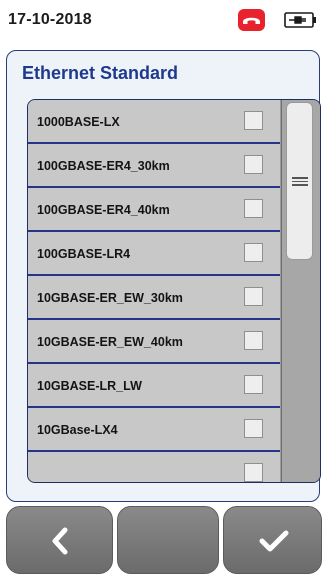 The height and width of the screenshot is (574, 326). Describe the element at coordinates (100, 73) in the screenshot. I see `page-title: Ethernet Standard` at that location.